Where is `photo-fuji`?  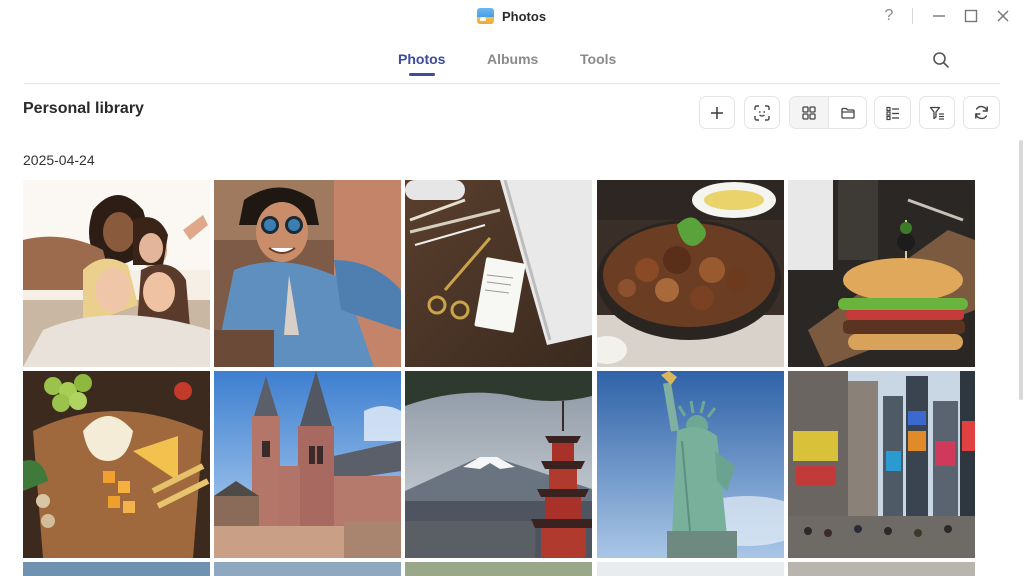
photo-fuji is located at coordinates (498, 464).